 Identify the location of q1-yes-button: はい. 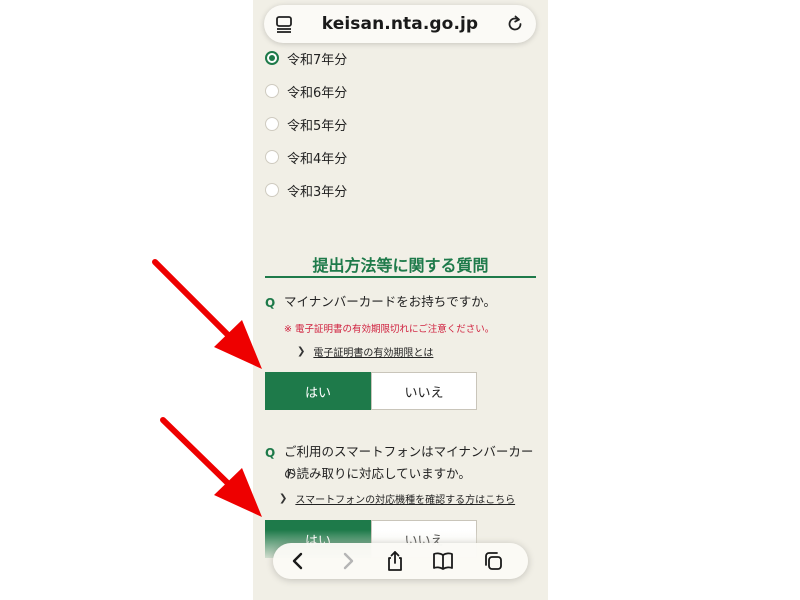
(318, 391).